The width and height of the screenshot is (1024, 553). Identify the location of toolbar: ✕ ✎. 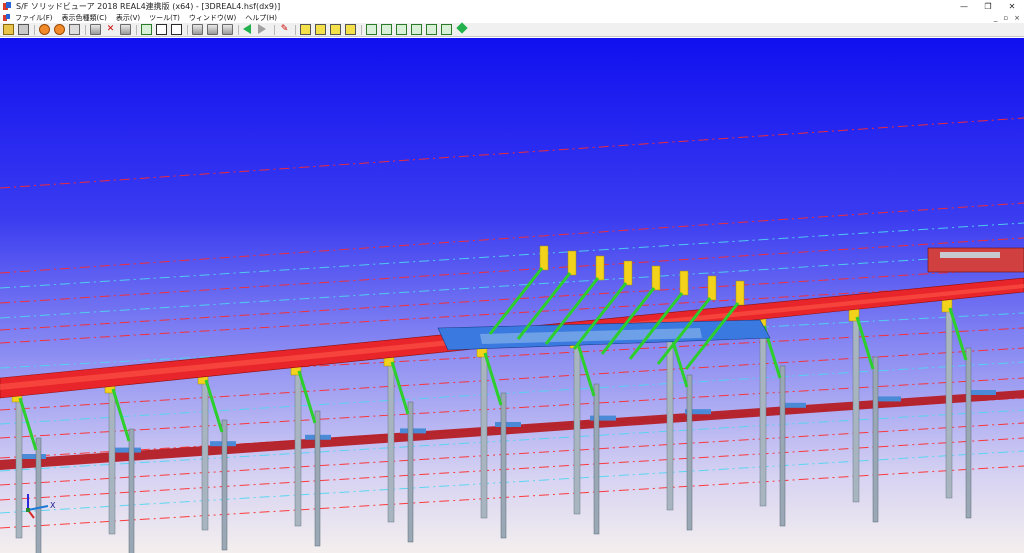
(512, 29).